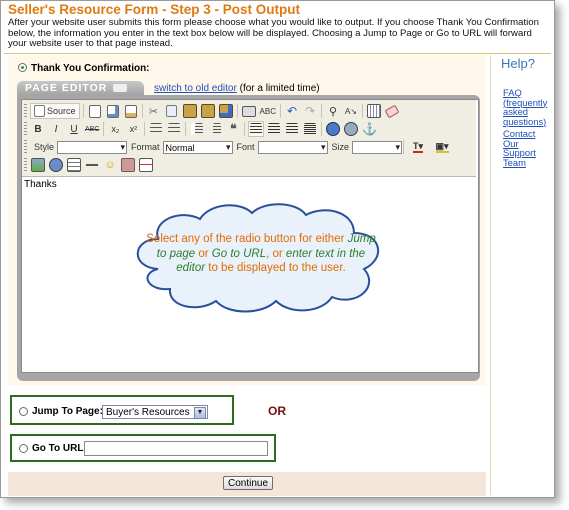  I want to click on undo-icon: ↶, so click(292, 111).